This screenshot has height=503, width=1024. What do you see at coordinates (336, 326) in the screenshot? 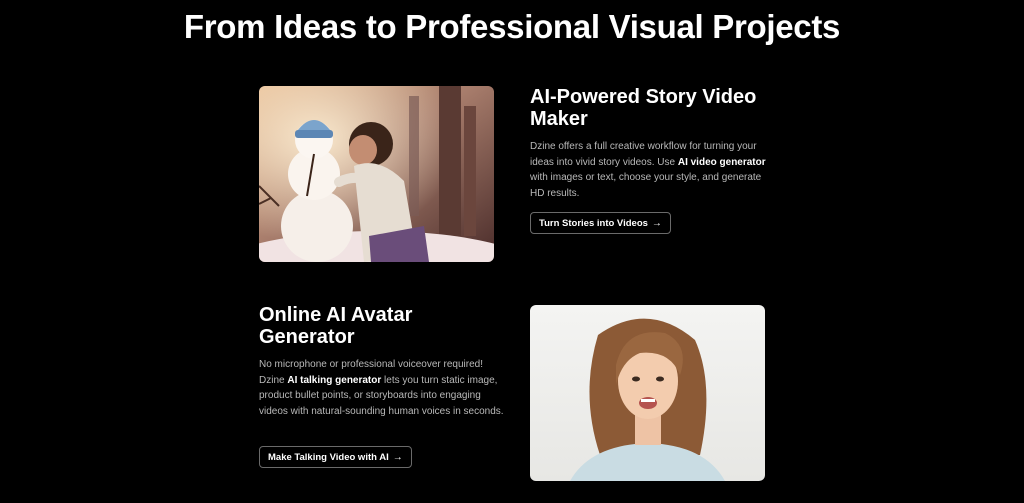
I see `avatar-section-title: Online AI Avatar Generator` at bounding box center [336, 326].